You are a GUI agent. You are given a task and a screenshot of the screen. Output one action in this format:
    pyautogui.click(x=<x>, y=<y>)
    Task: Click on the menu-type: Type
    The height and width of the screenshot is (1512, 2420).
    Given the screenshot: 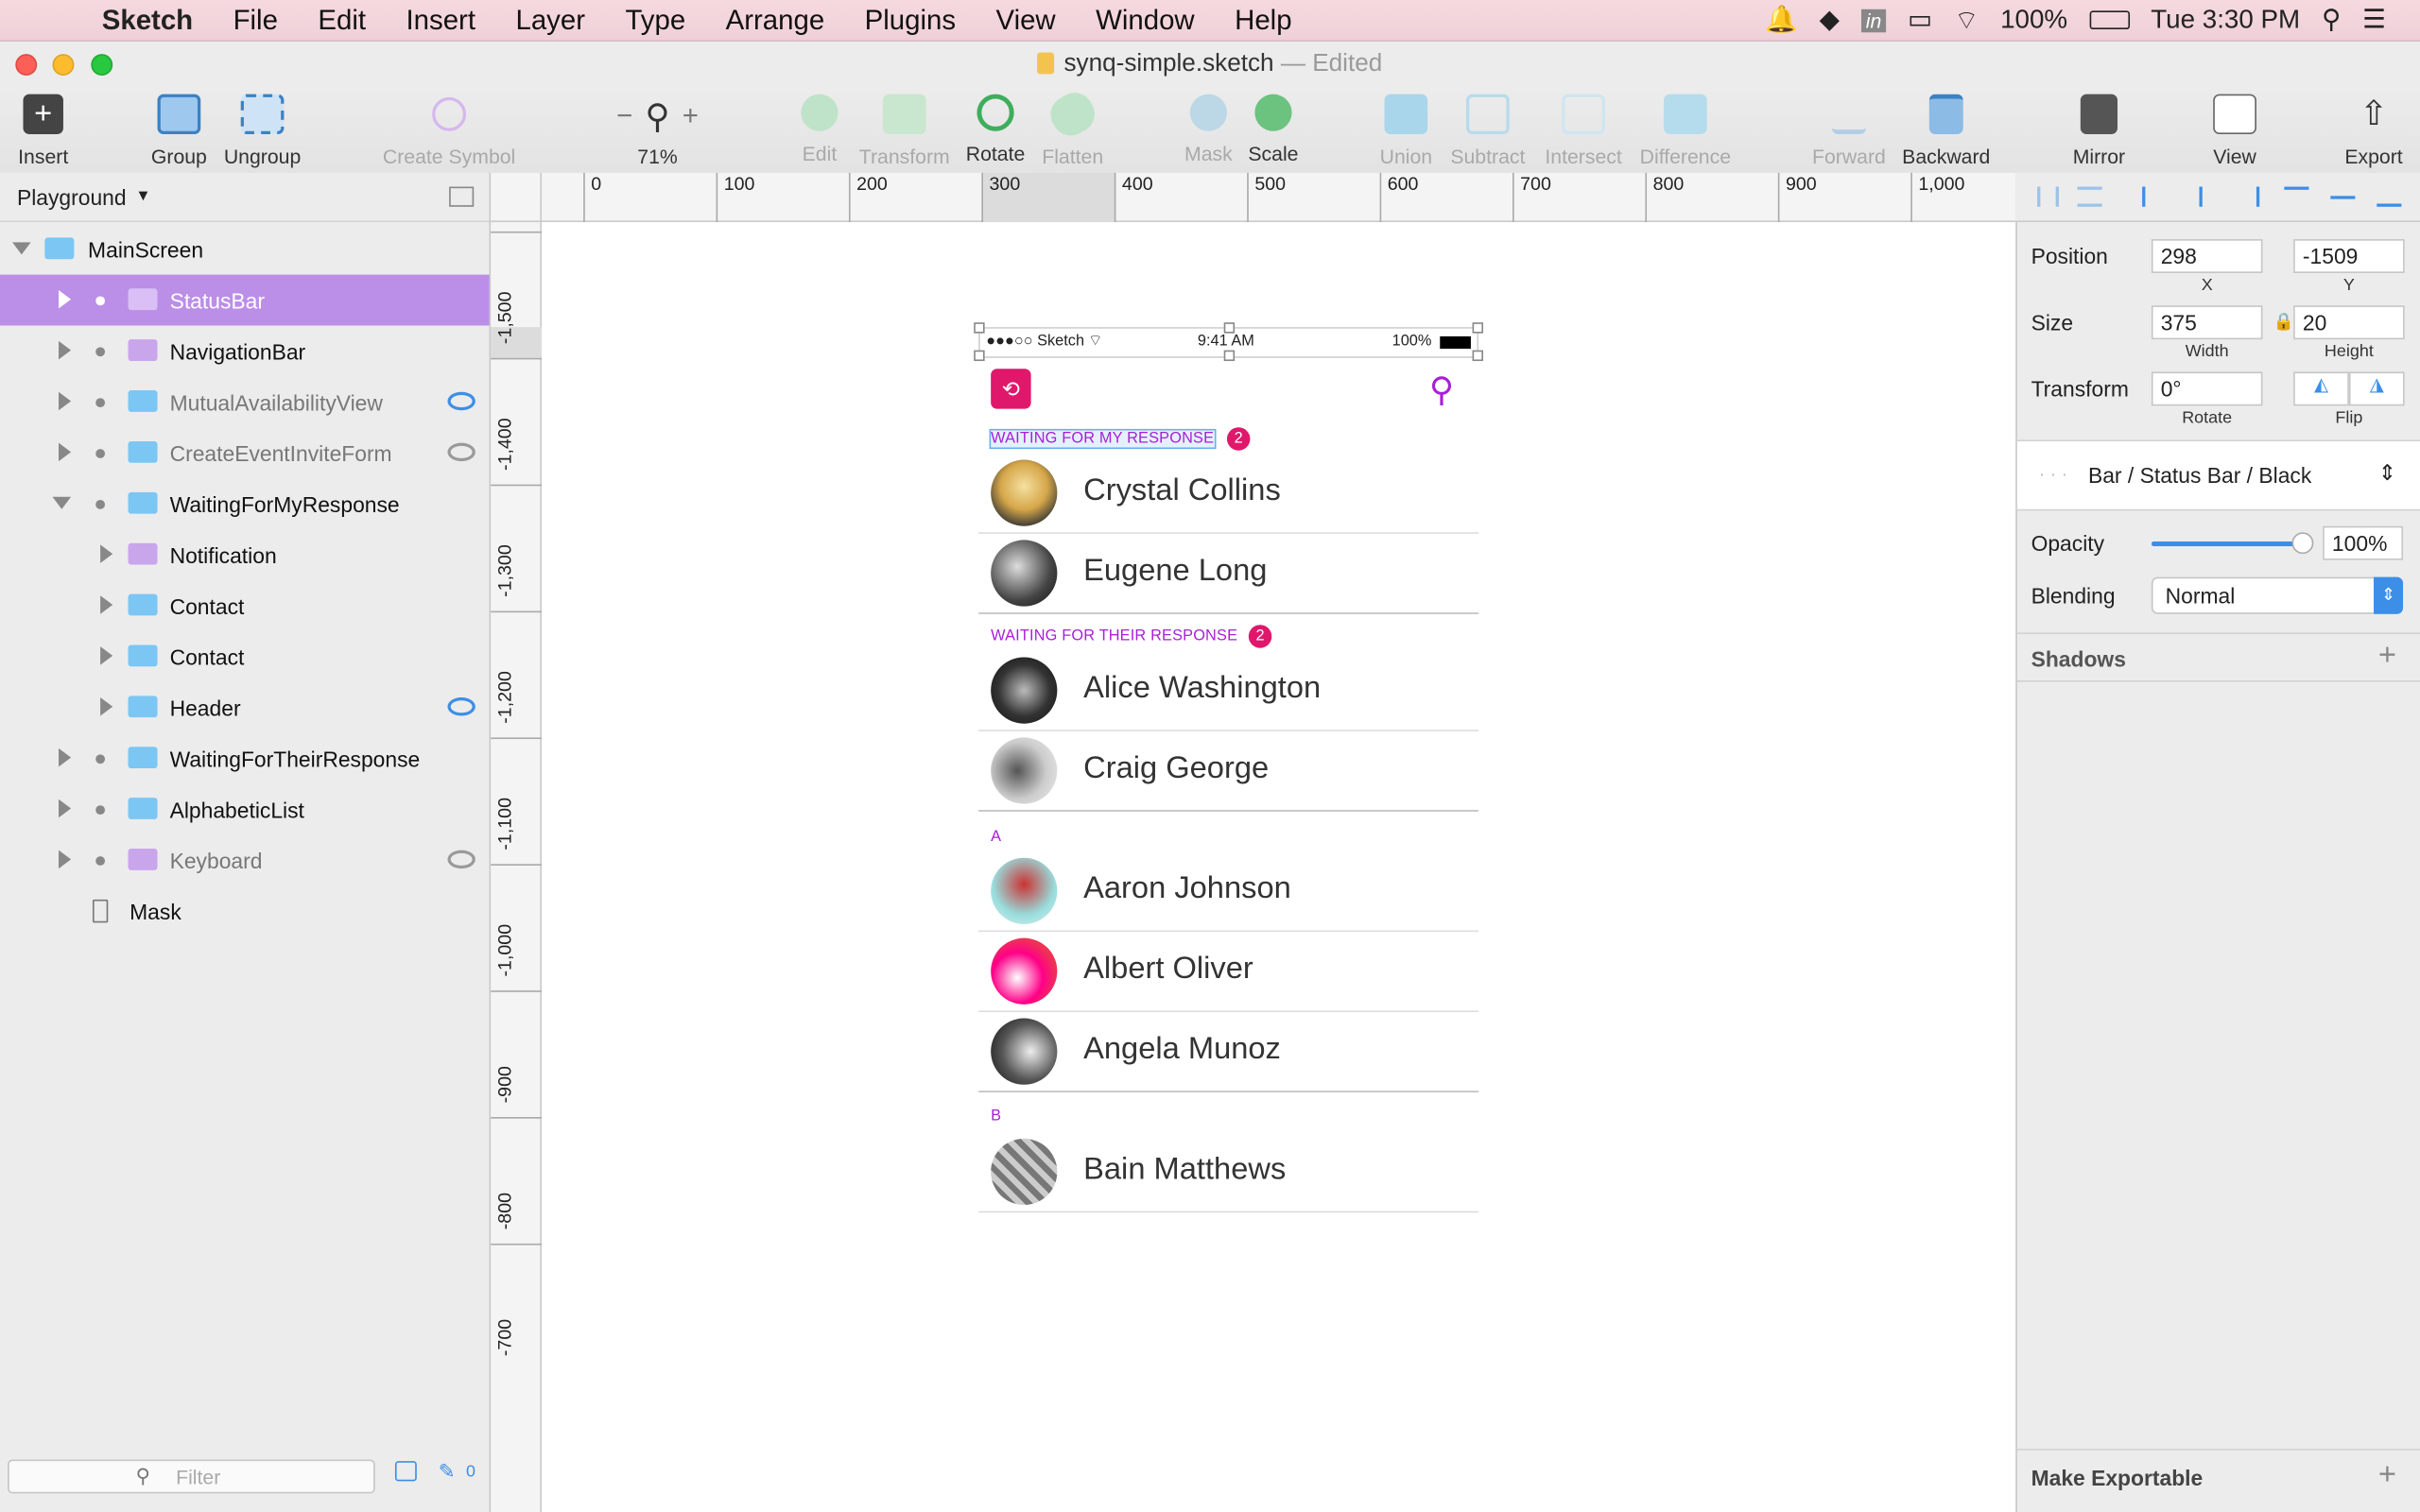 What is the action you would take?
    pyautogui.click(x=655, y=20)
    